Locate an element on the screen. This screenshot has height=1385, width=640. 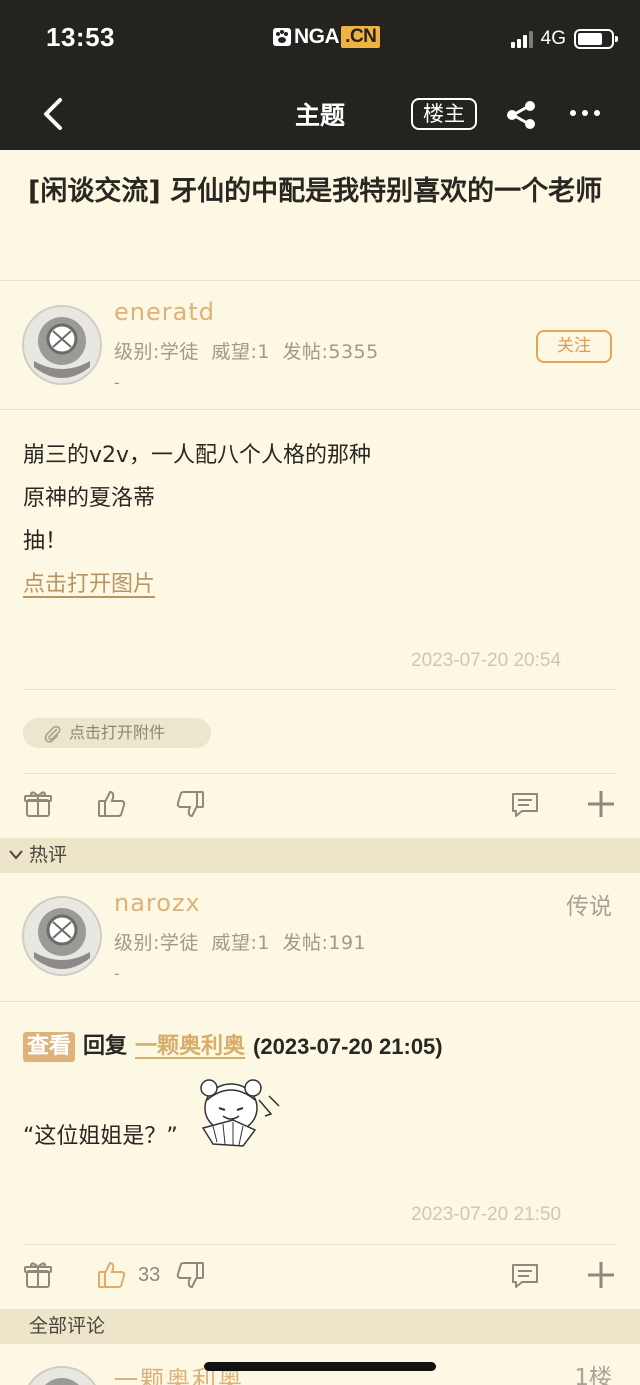
quoted-user-link: 一颗奥利奥 is located at coordinates (190, 1047).